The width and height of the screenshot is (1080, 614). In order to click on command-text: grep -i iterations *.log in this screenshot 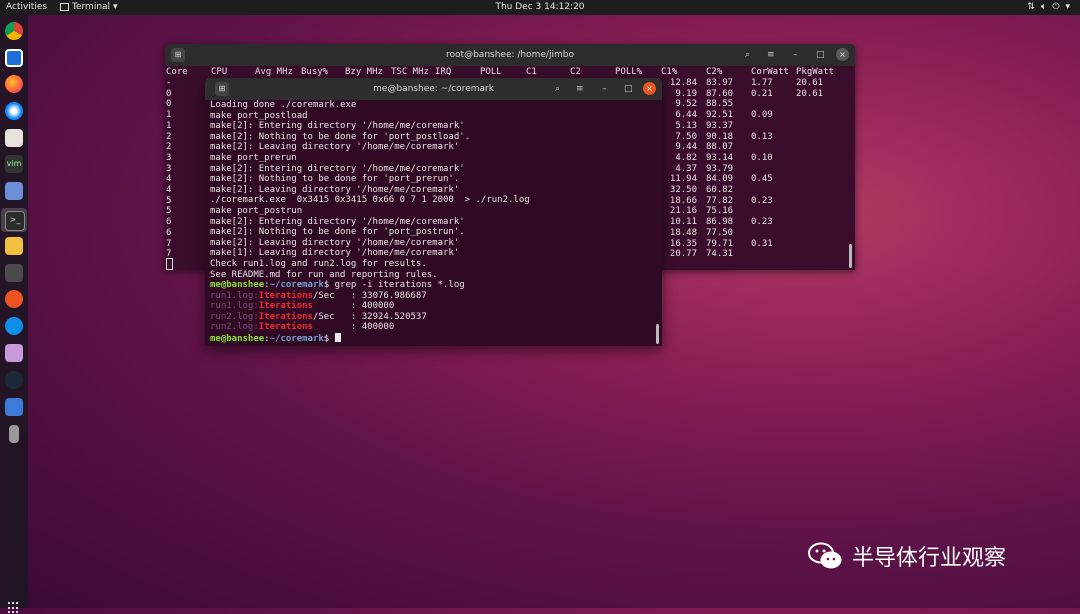, I will do `click(397, 285)`.